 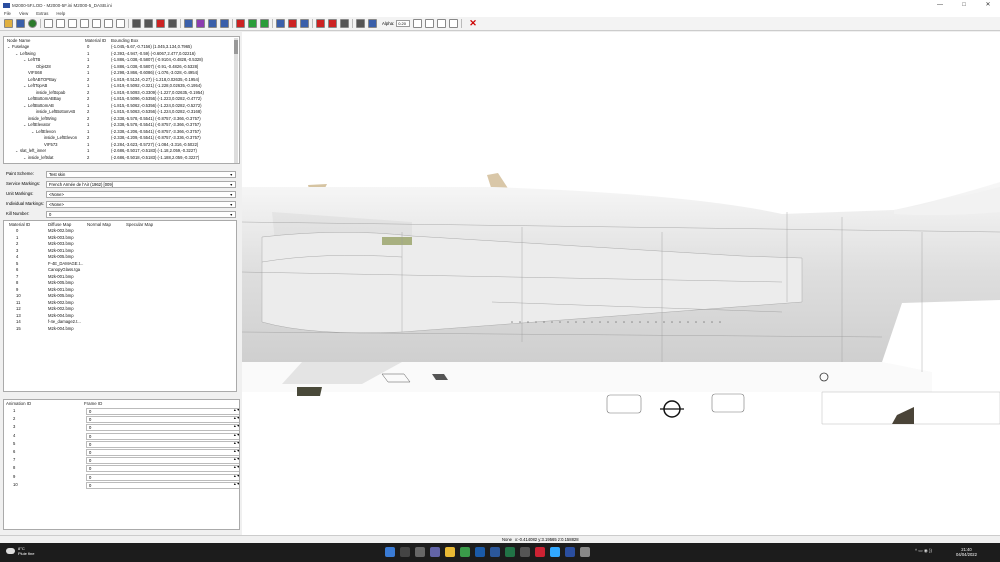 I want to click on wireframe-icon, so click(x=136, y=23).